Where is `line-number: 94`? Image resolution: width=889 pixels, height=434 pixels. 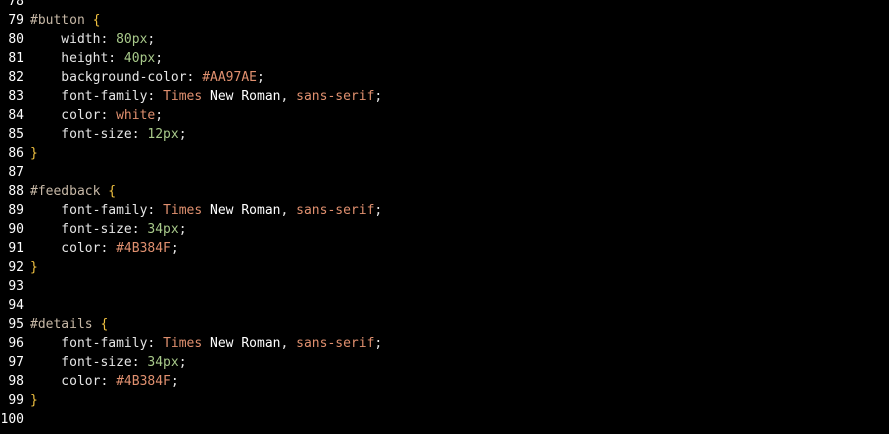
line-number: 94 is located at coordinates (16, 305).